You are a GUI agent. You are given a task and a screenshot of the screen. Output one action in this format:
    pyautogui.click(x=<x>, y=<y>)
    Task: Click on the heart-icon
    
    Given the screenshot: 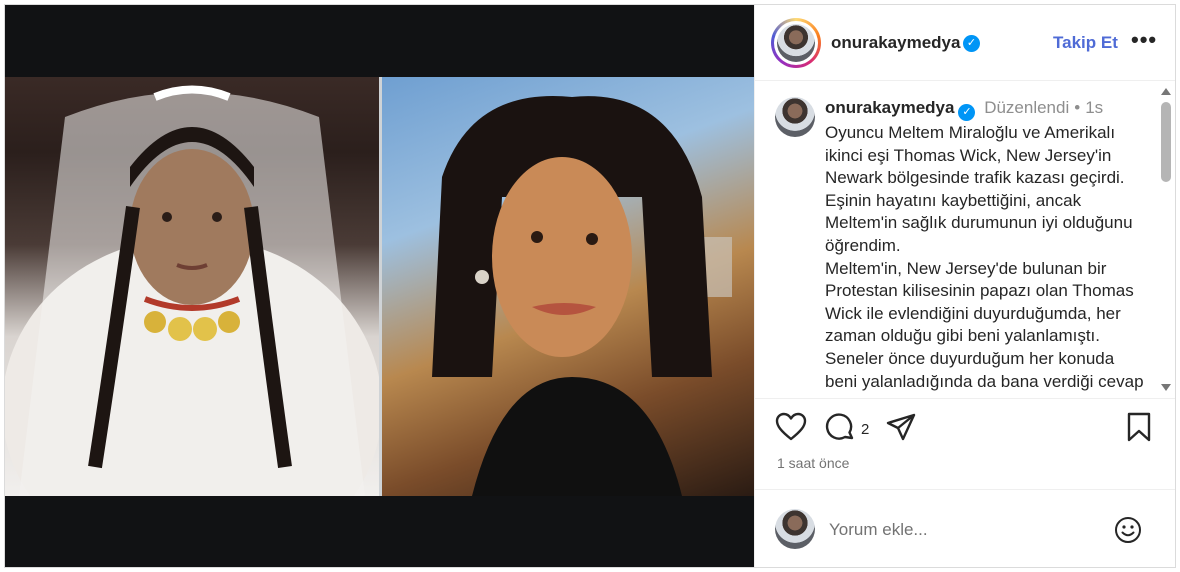 What is the action you would take?
    pyautogui.click(x=791, y=427)
    